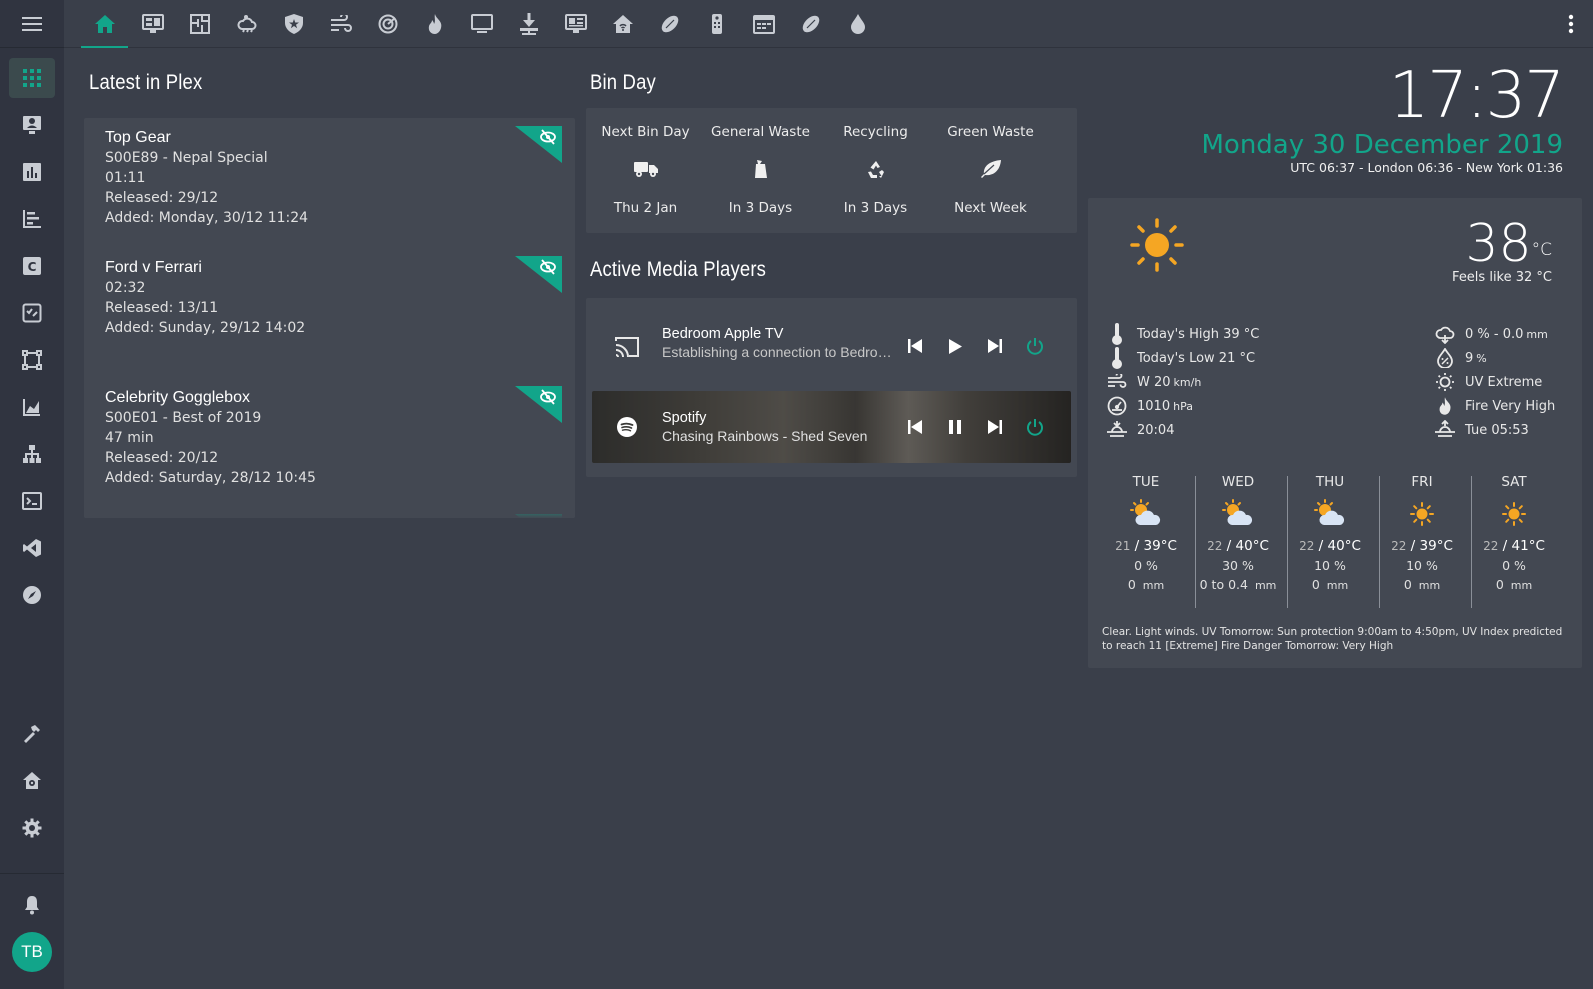 The image size is (1593, 989). I want to click on bell-icon, so click(32, 905).